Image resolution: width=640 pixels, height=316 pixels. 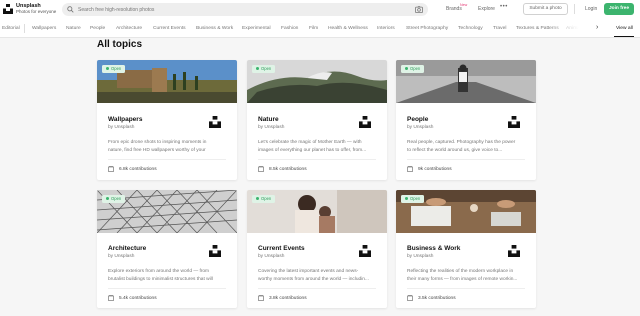 What do you see at coordinates (281, 248) in the screenshot?
I see `card-title: Current Events` at bounding box center [281, 248].